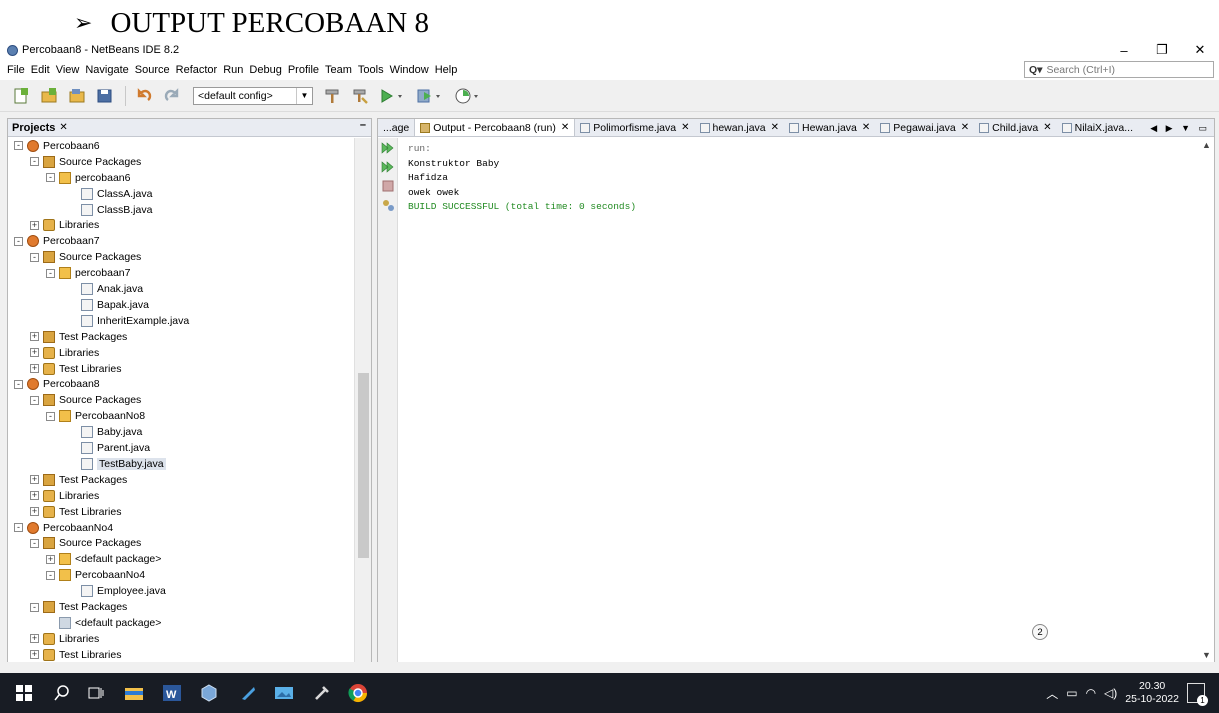 This screenshot has width=1219, height=713. What do you see at coordinates (57, 146) in the screenshot?
I see `tree-node: - Percobaan6` at bounding box center [57, 146].